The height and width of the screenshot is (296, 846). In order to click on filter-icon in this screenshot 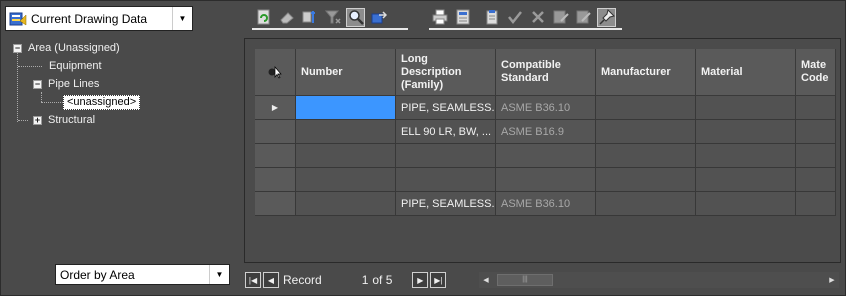, I will do `click(332, 17)`.